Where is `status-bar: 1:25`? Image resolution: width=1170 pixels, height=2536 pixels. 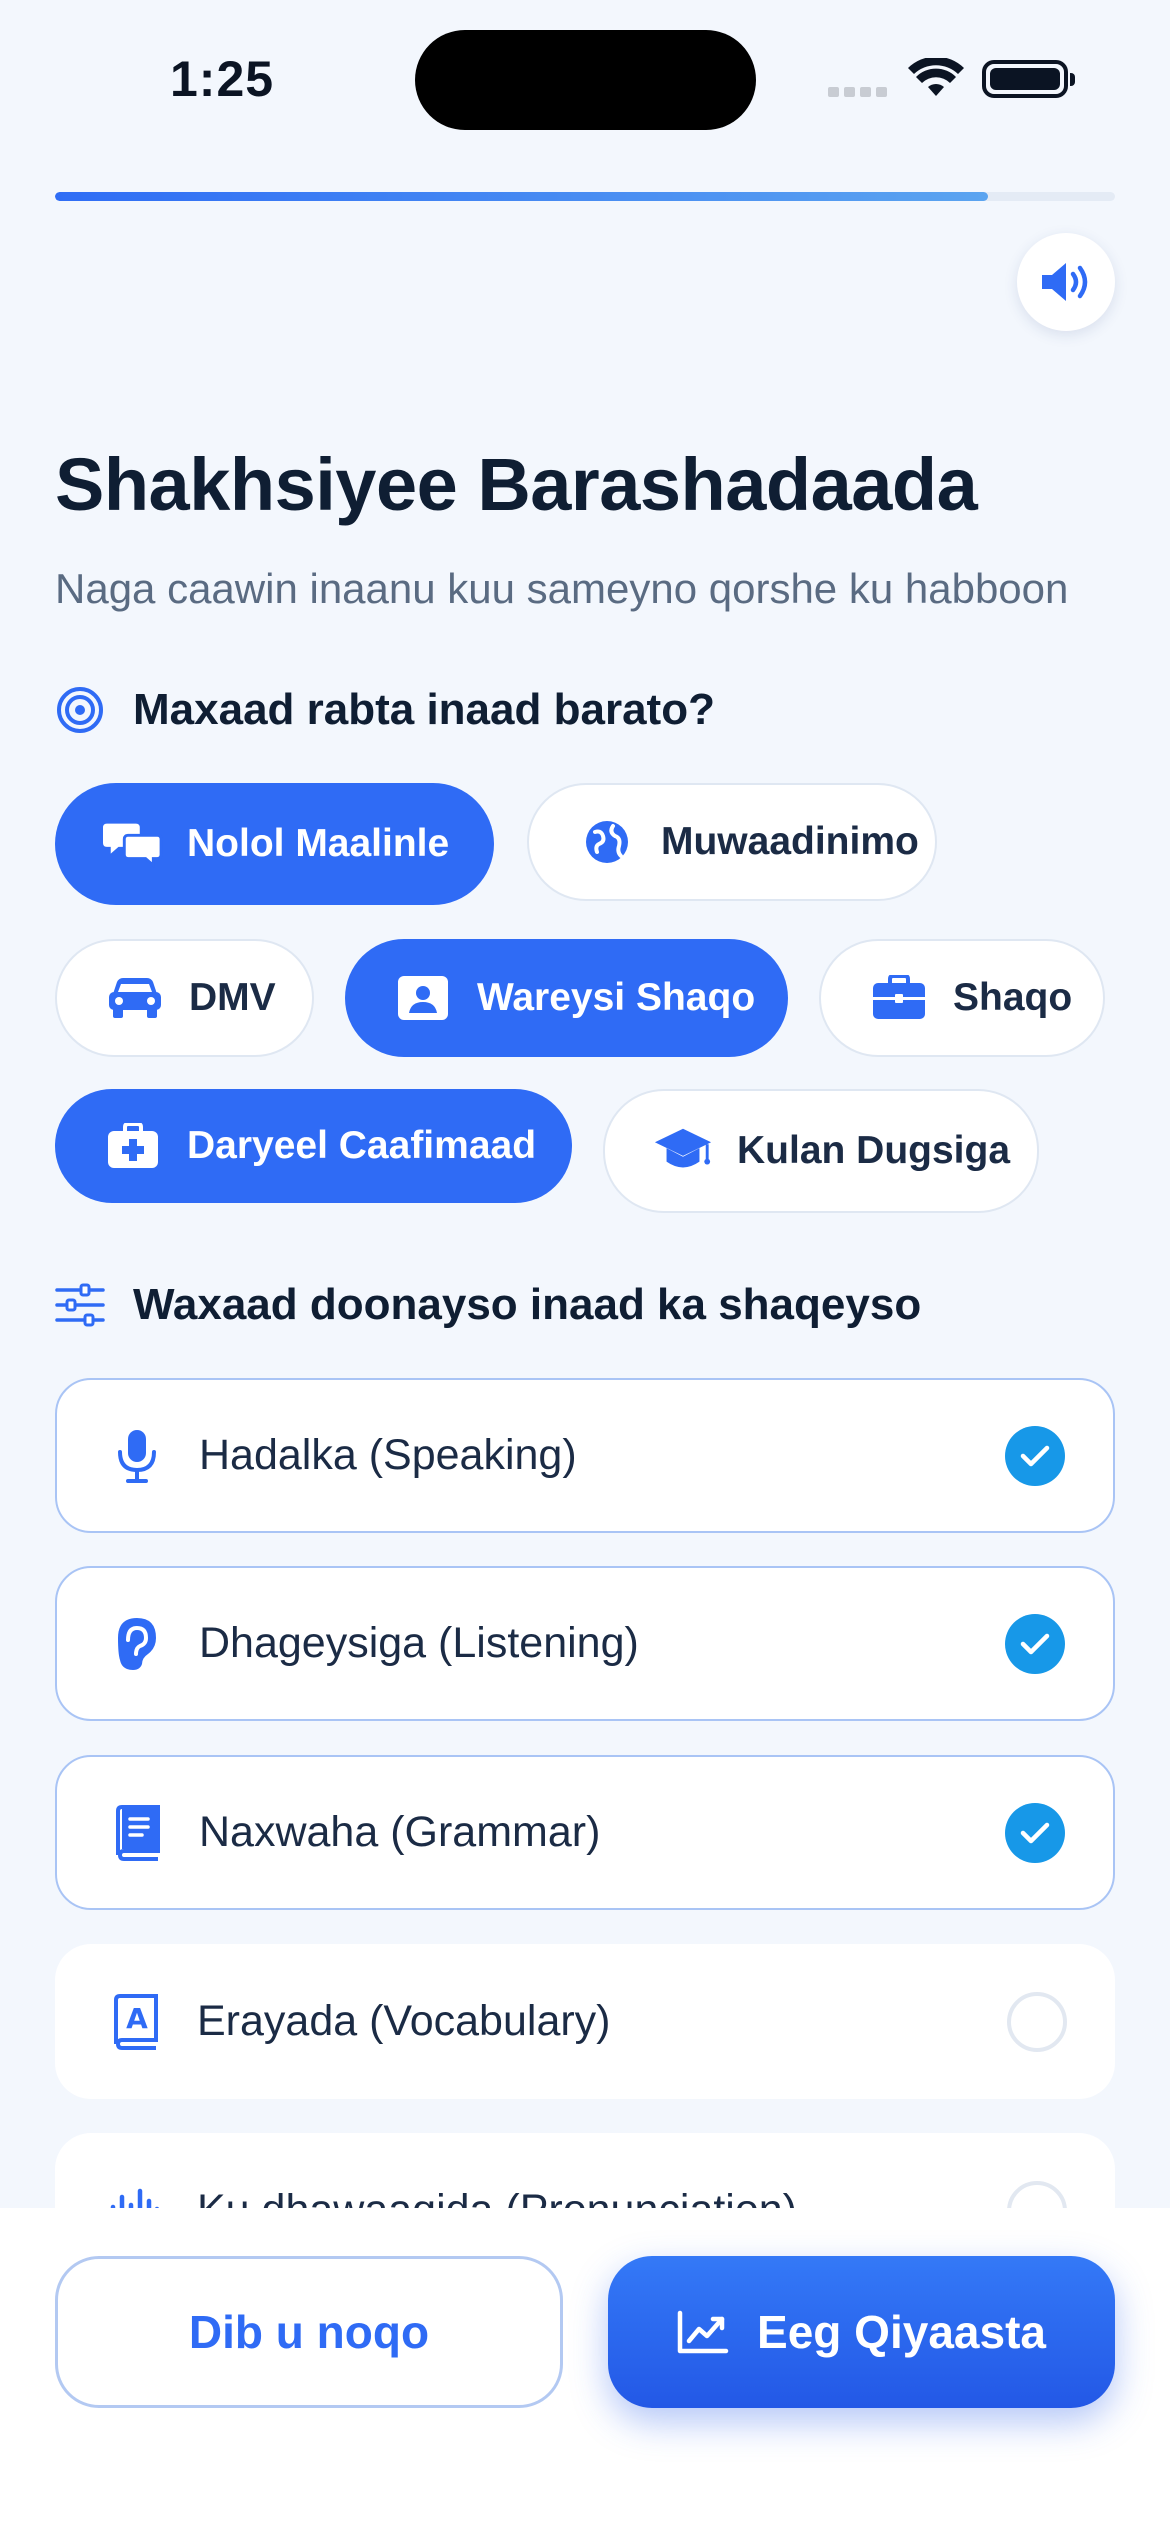 status-bar: 1:25 is located at coordinates (585, 80).